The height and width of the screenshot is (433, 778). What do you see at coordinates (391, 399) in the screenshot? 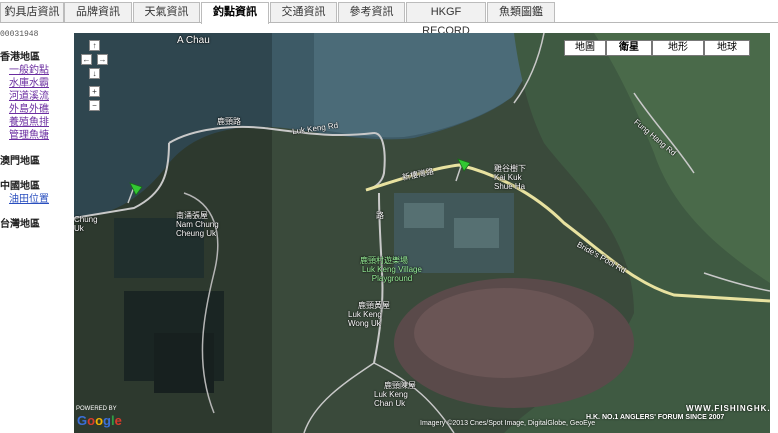
I see `label-chan-uk-en: Luk Keng Chan Uk` at bounding box center [391, 399].